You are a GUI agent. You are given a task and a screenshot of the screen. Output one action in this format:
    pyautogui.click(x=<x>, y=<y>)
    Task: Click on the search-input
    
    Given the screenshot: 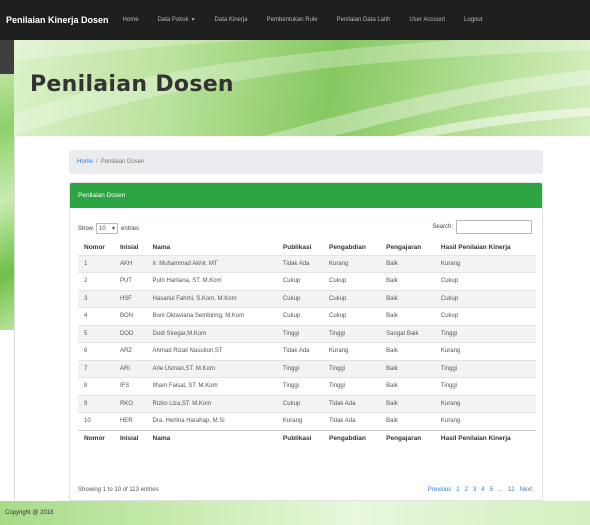 What is the action you would take?
    pyautogui.click(x=494, y=227)
    